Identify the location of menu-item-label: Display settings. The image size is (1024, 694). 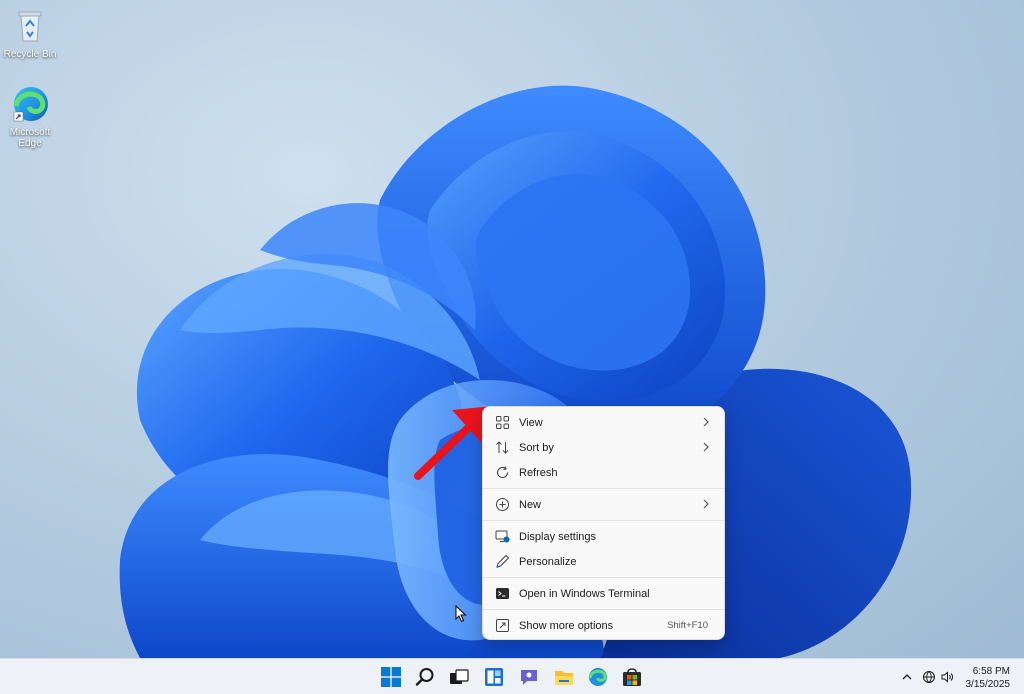
(558, 536).